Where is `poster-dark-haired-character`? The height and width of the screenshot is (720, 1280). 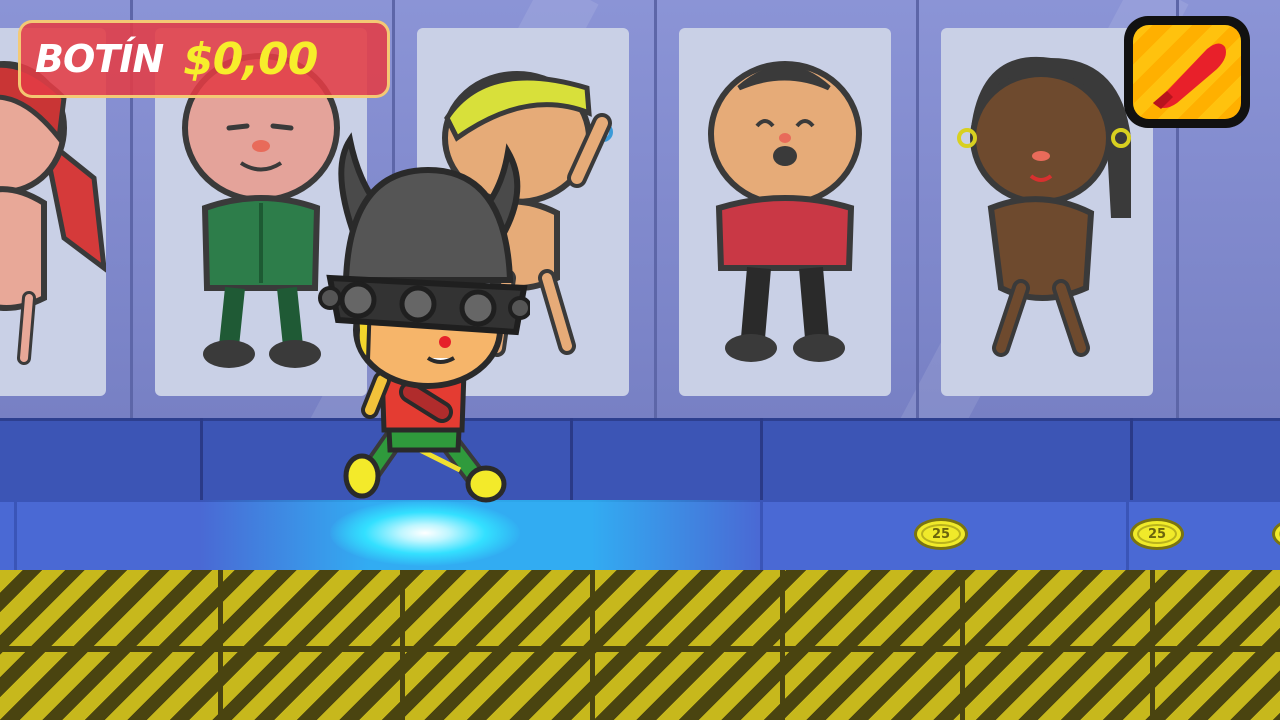 poster-dark-haired-character is located at coordinates (1047, 212).